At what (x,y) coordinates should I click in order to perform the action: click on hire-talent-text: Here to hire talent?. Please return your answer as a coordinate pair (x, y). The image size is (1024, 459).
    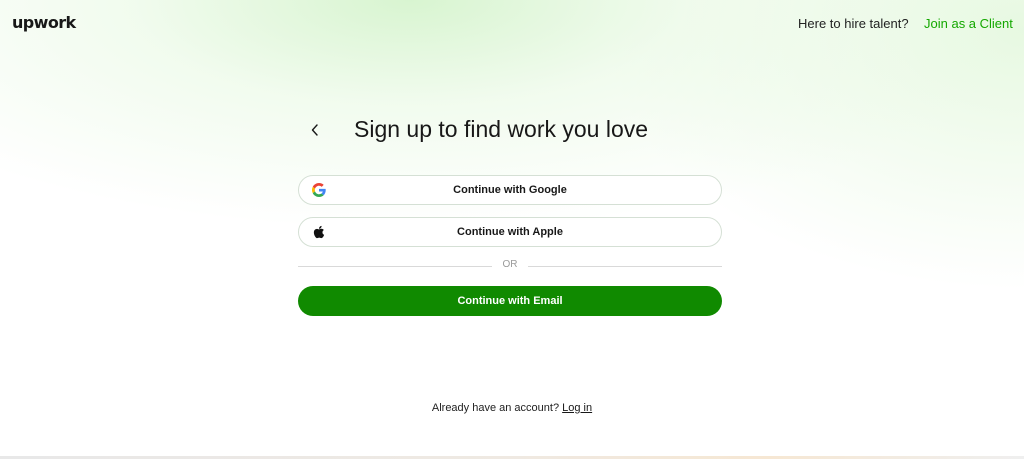
    Looking at the image, I should click on (853, 23).